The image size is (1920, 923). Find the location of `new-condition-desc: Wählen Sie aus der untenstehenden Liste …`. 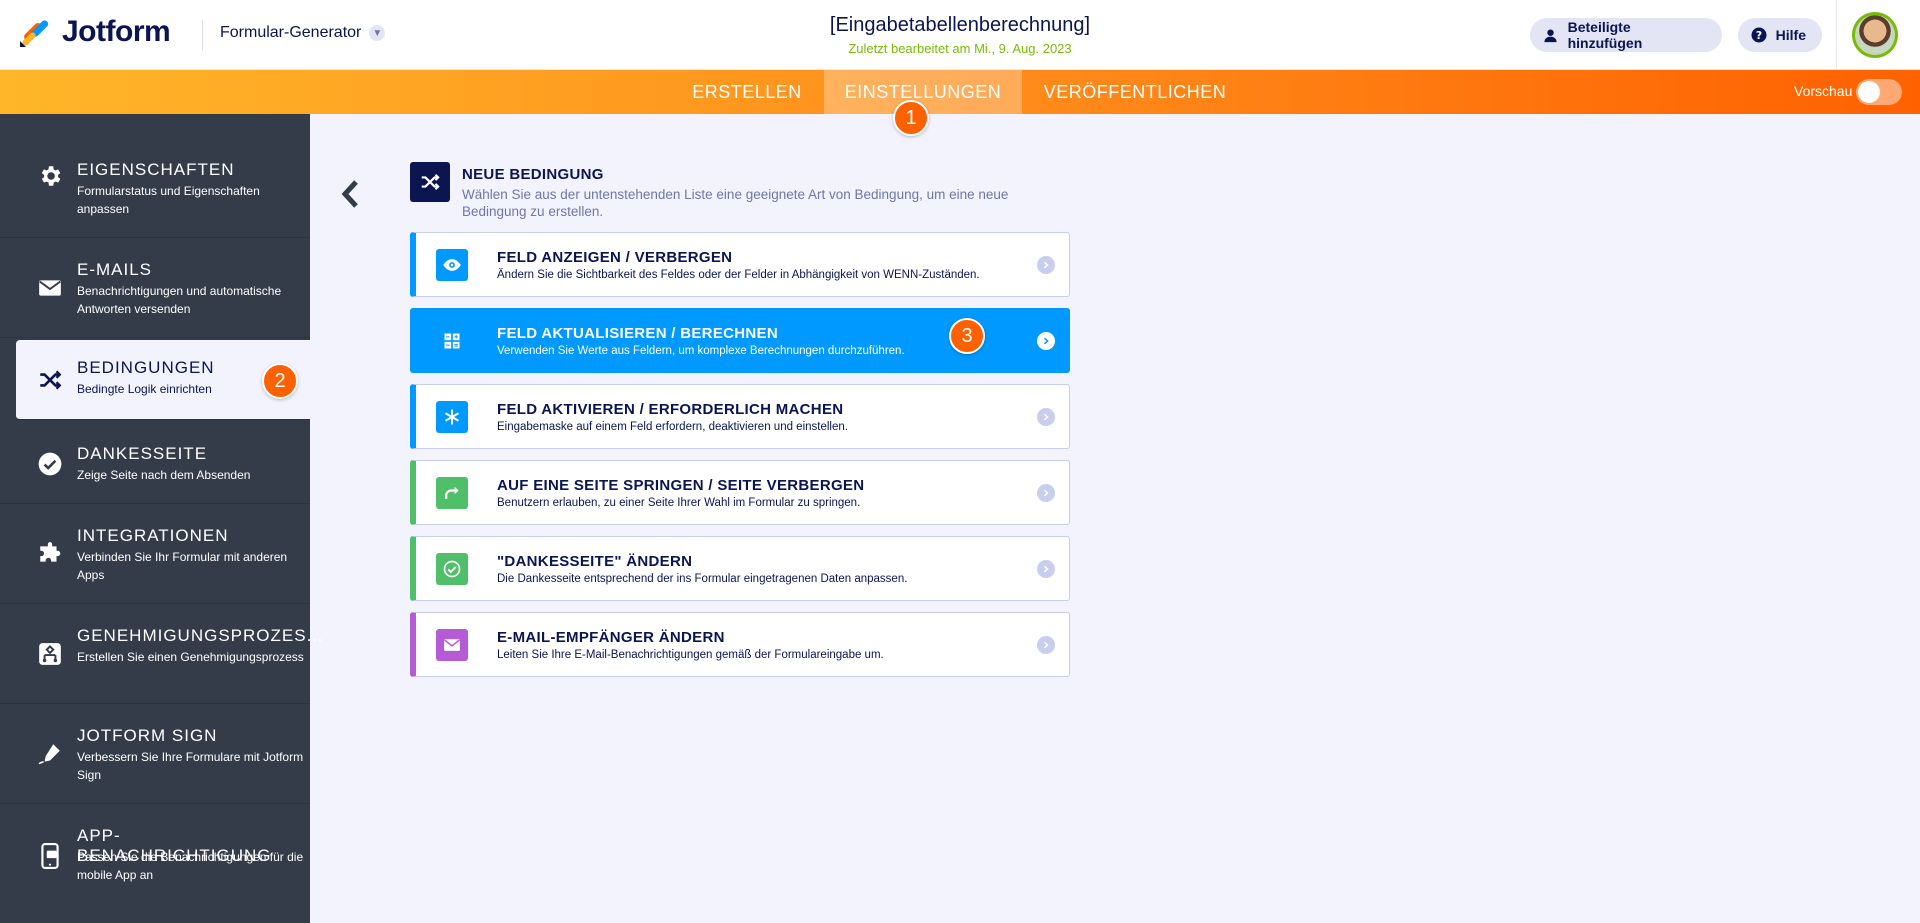

new-condition-desc: Wählen Sie aus der untenstehenden Liste … is located at coordinates (735, 203).